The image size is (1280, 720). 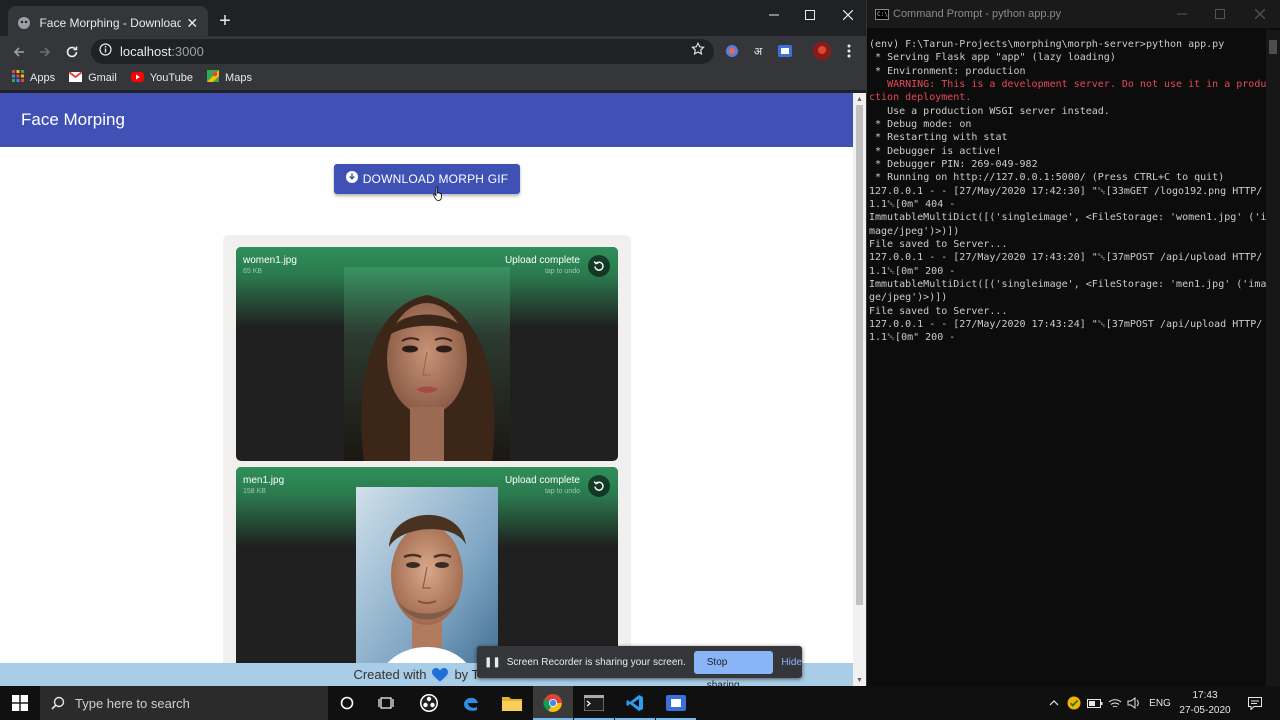 I want to click on battery-icon, so click(x=1095, y=703).